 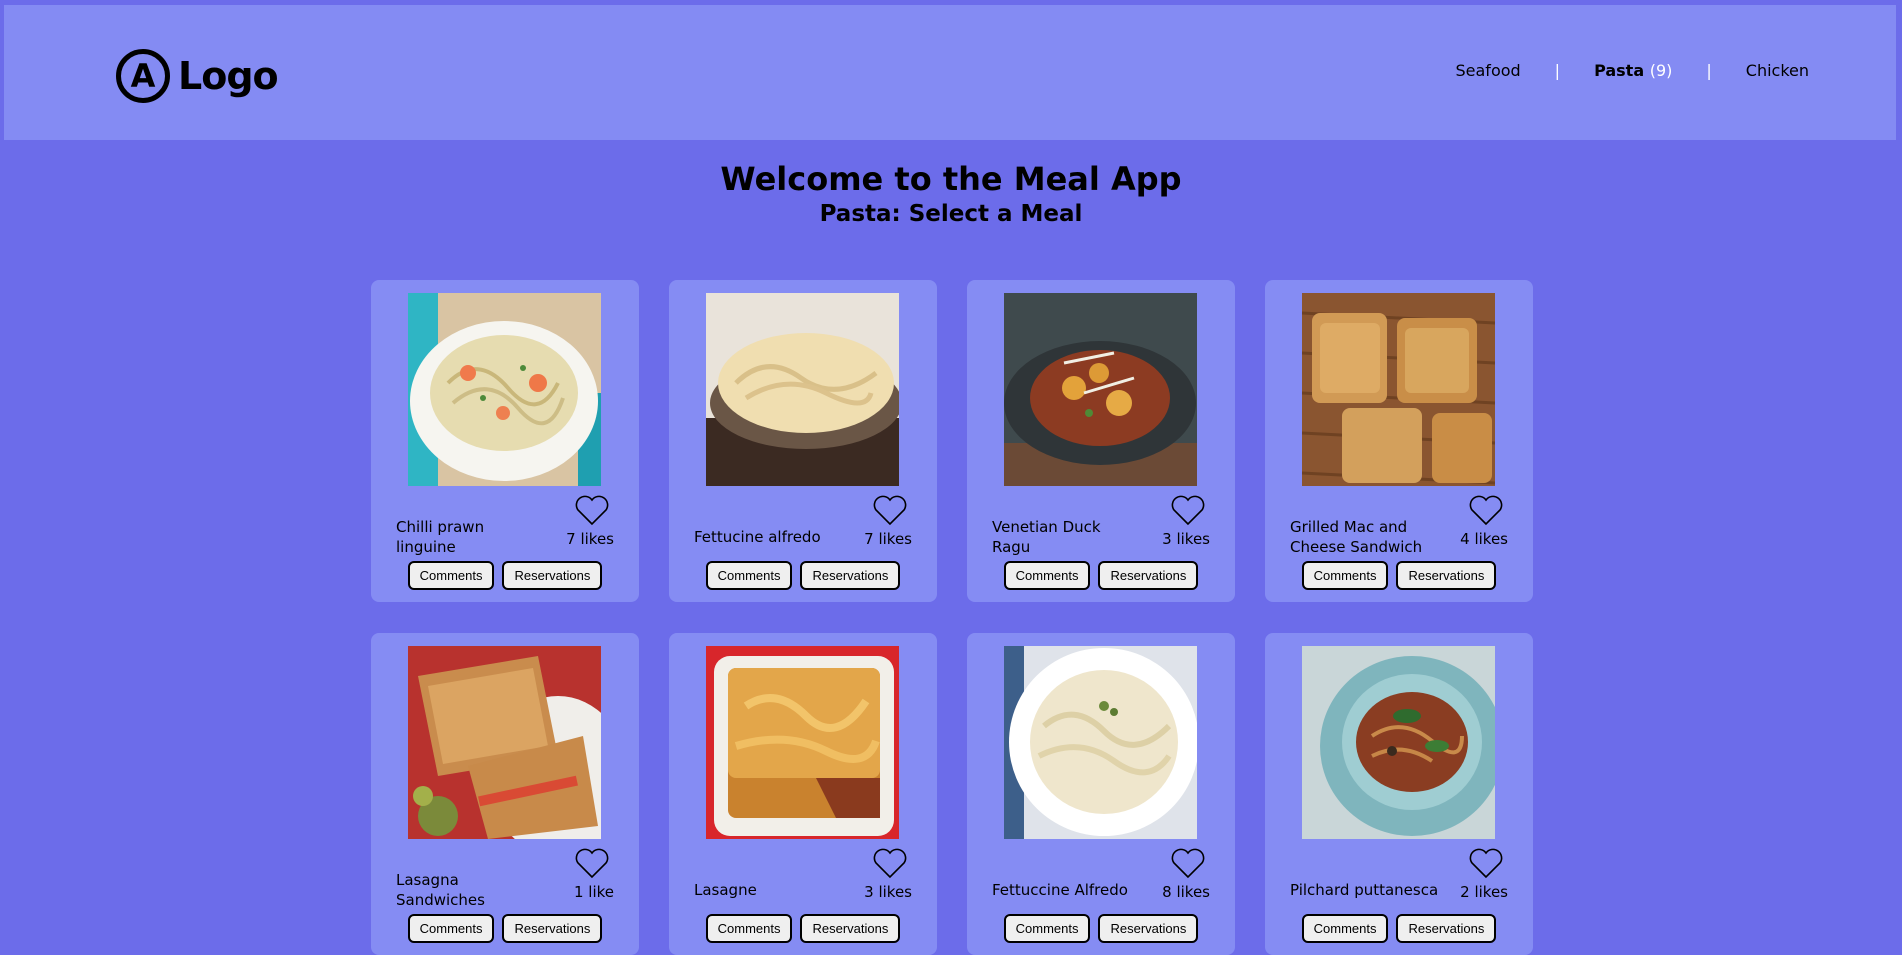 What do you see at coordinates (440, 890) in the screenshot?
I see `meal-name: Lasagna Sandwiches` at bounding box center [440, 890].